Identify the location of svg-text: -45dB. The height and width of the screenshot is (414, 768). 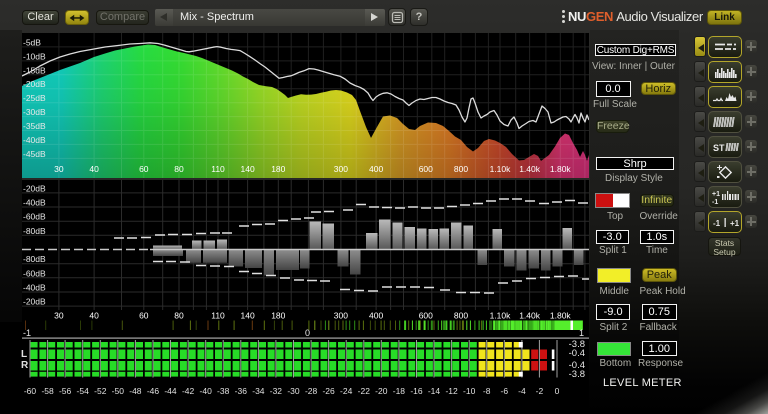
(34, 154).